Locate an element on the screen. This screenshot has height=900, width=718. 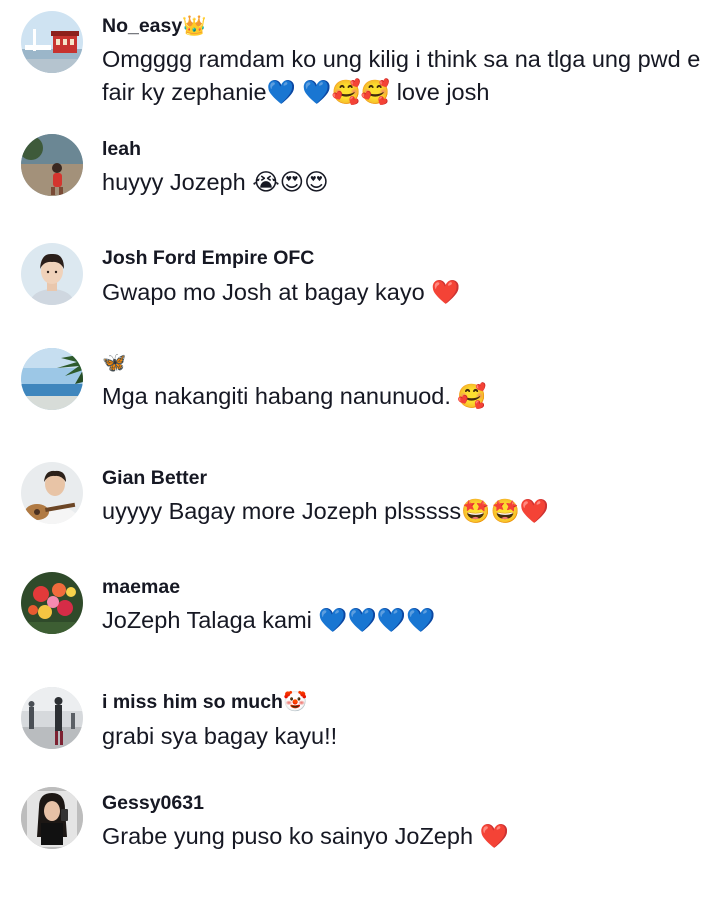
comment-username: leah is located at coordinates (121, 149).